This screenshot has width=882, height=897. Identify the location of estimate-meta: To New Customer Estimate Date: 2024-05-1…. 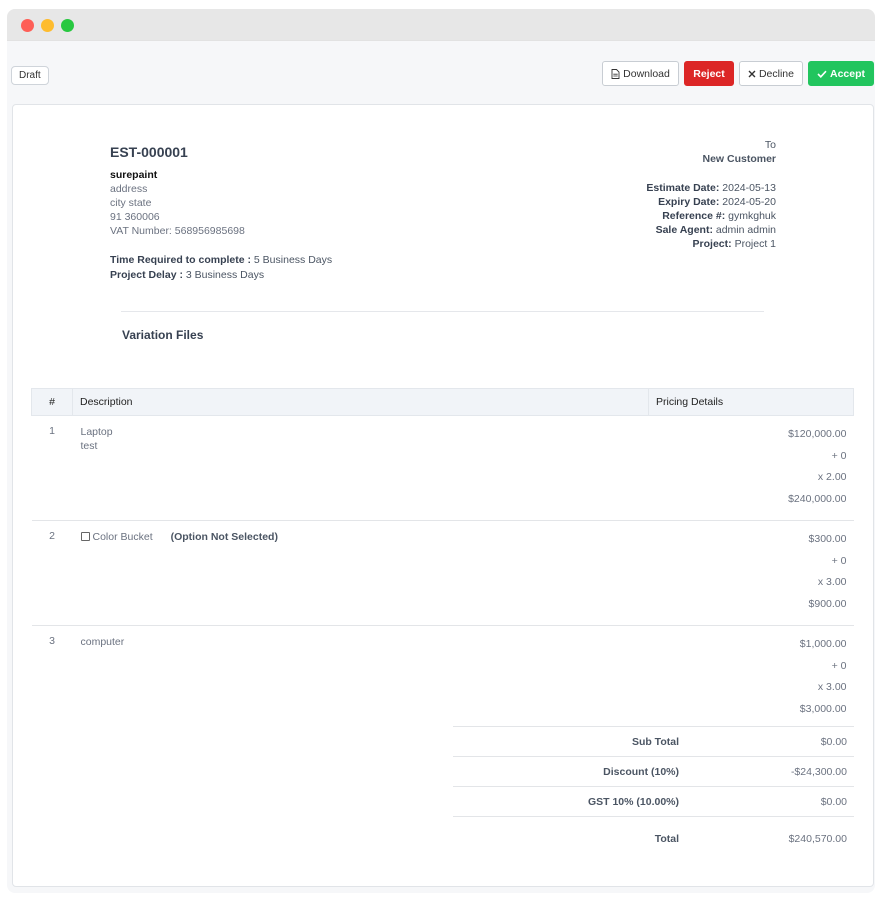
(711, 194).